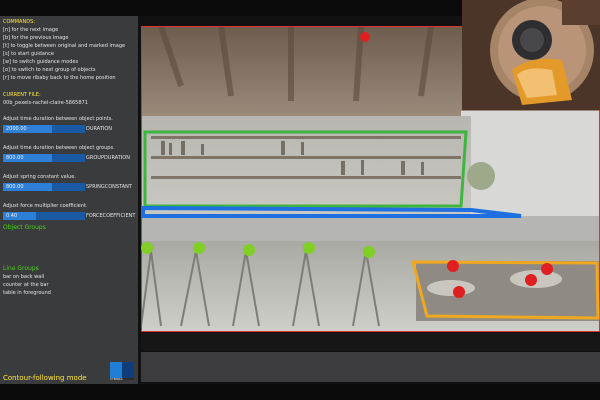 The width and height of the screenshot is (600, 400). Describe the element at coordinates (45, 103) in the screenshot. I see `current-file-name: 00b_pexels-rachel-claire-5865871` at that location.